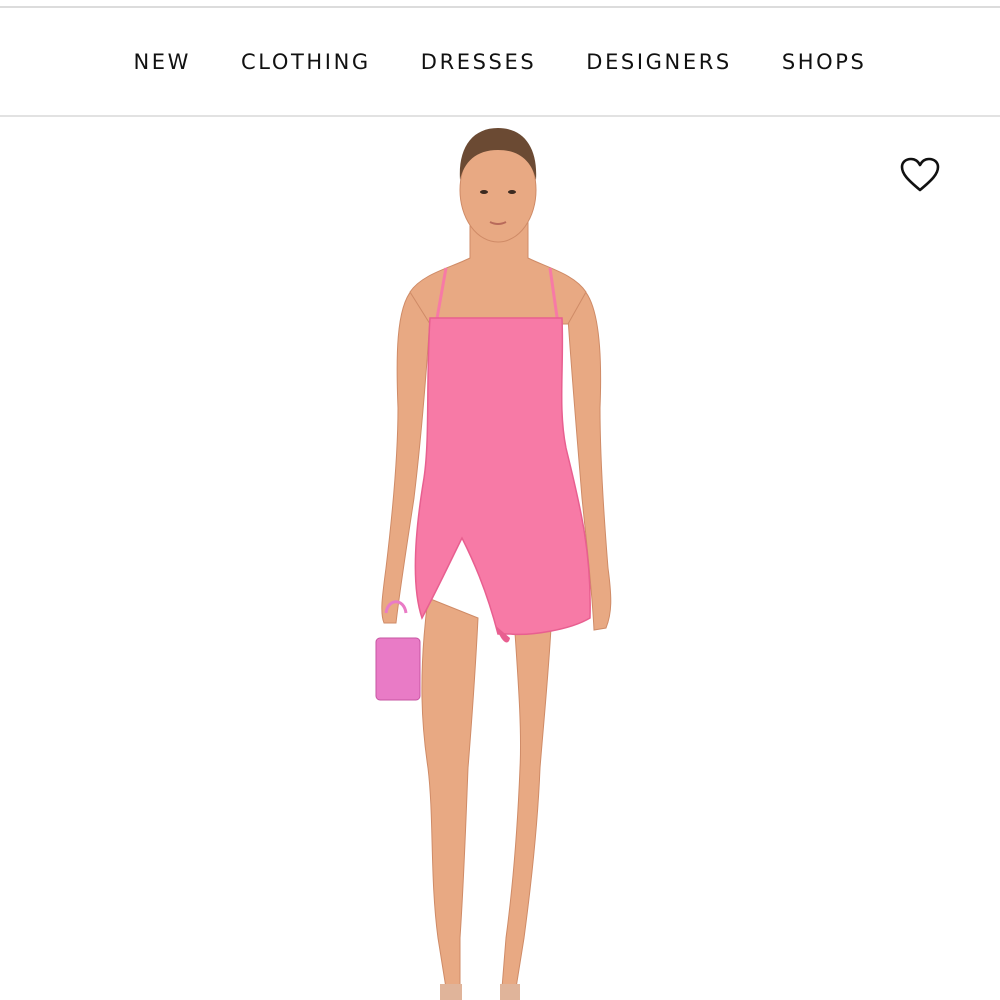 This screenshot has height=1000, width=1000. What do you see at coordinates (484, 192) in the screenshot?
I see `model-left-eye` at bounding box center [484, 192].